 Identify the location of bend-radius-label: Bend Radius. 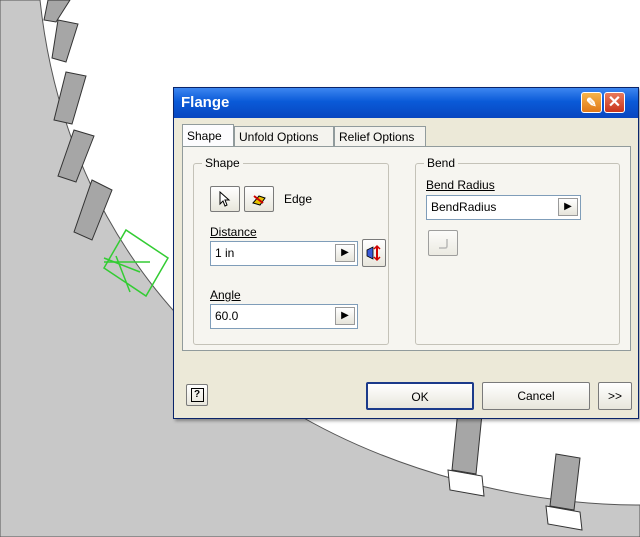
(460, 185).